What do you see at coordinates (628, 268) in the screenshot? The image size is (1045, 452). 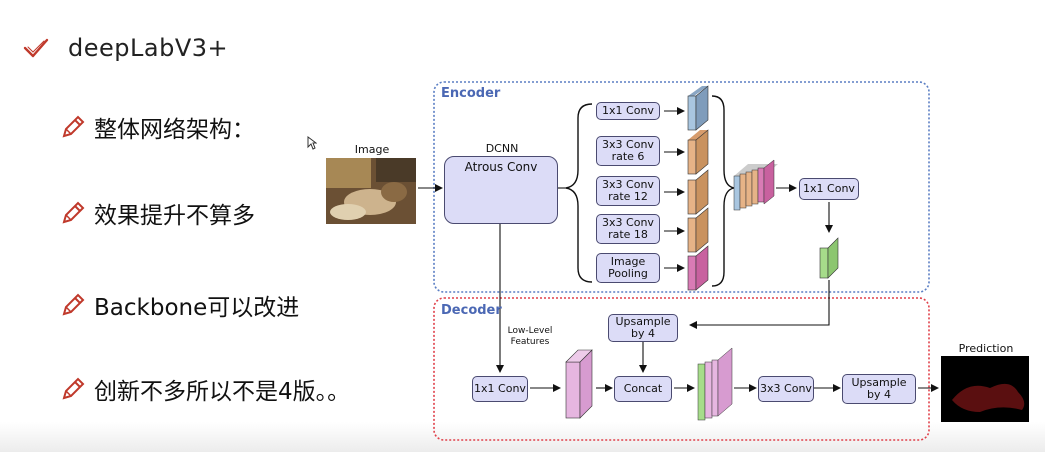 I see `aspp-image-pooling-box: Image Pooling` at bounding box center [628, 268].